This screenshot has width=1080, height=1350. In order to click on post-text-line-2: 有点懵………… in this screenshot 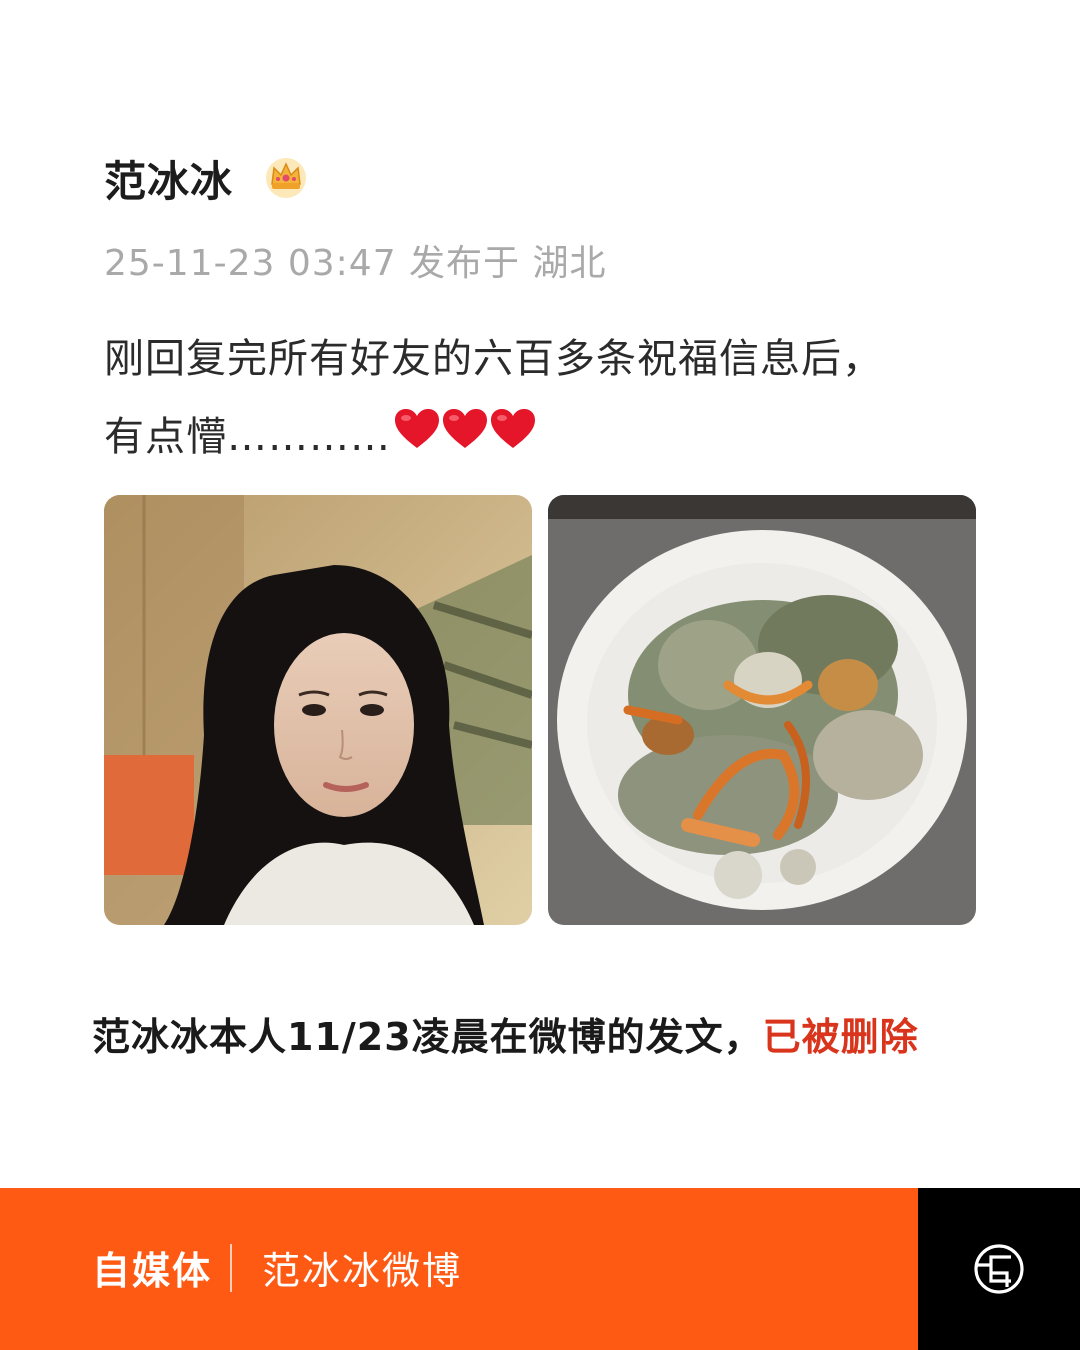, I will do `click(247, 437)`.